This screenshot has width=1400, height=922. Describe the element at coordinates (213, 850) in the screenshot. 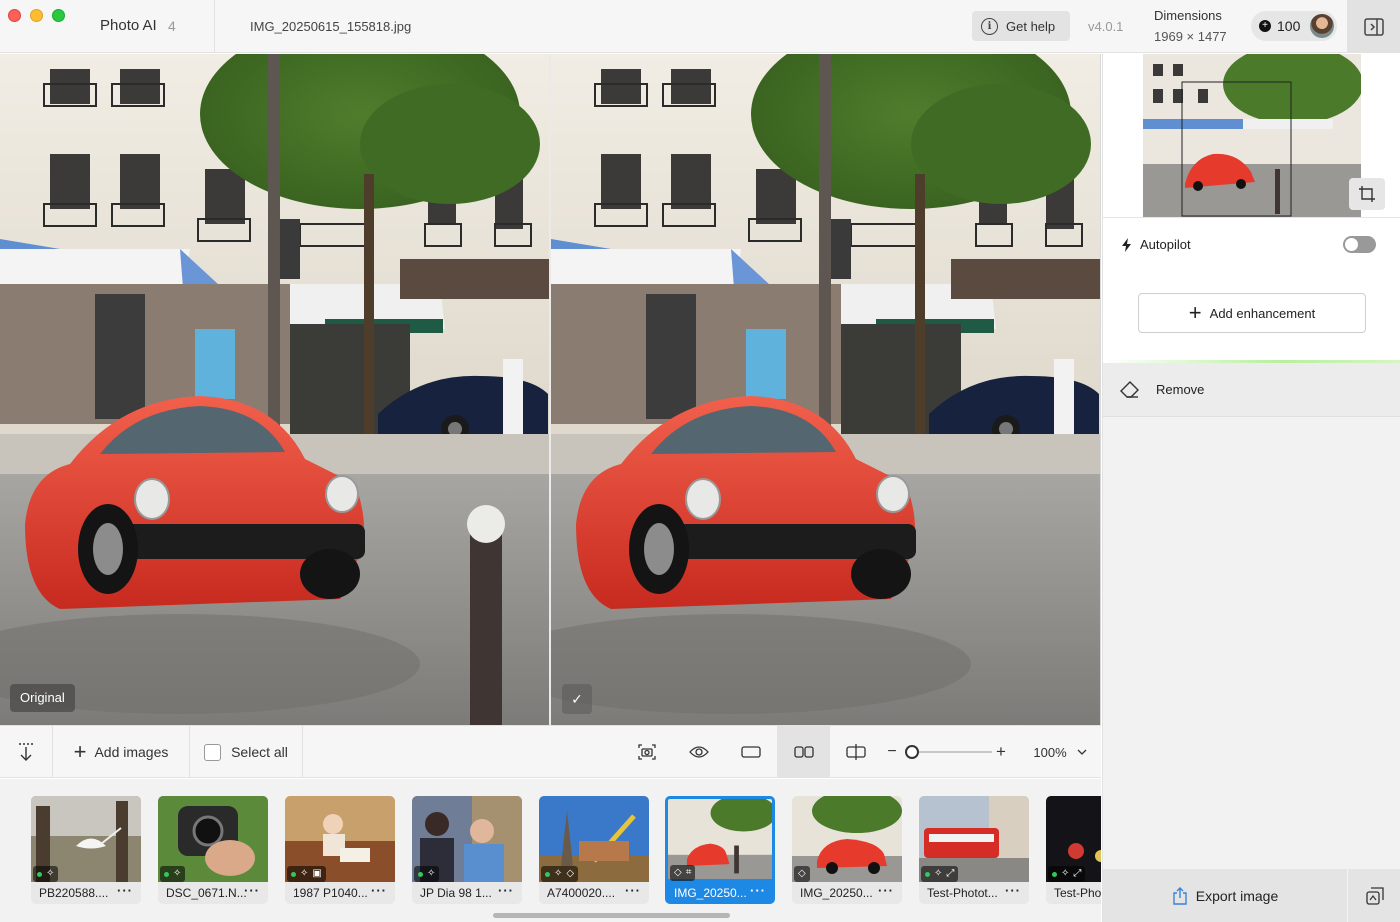

I see `thumbnail-item: ✧ DSC_0671.N... ···` at that location.